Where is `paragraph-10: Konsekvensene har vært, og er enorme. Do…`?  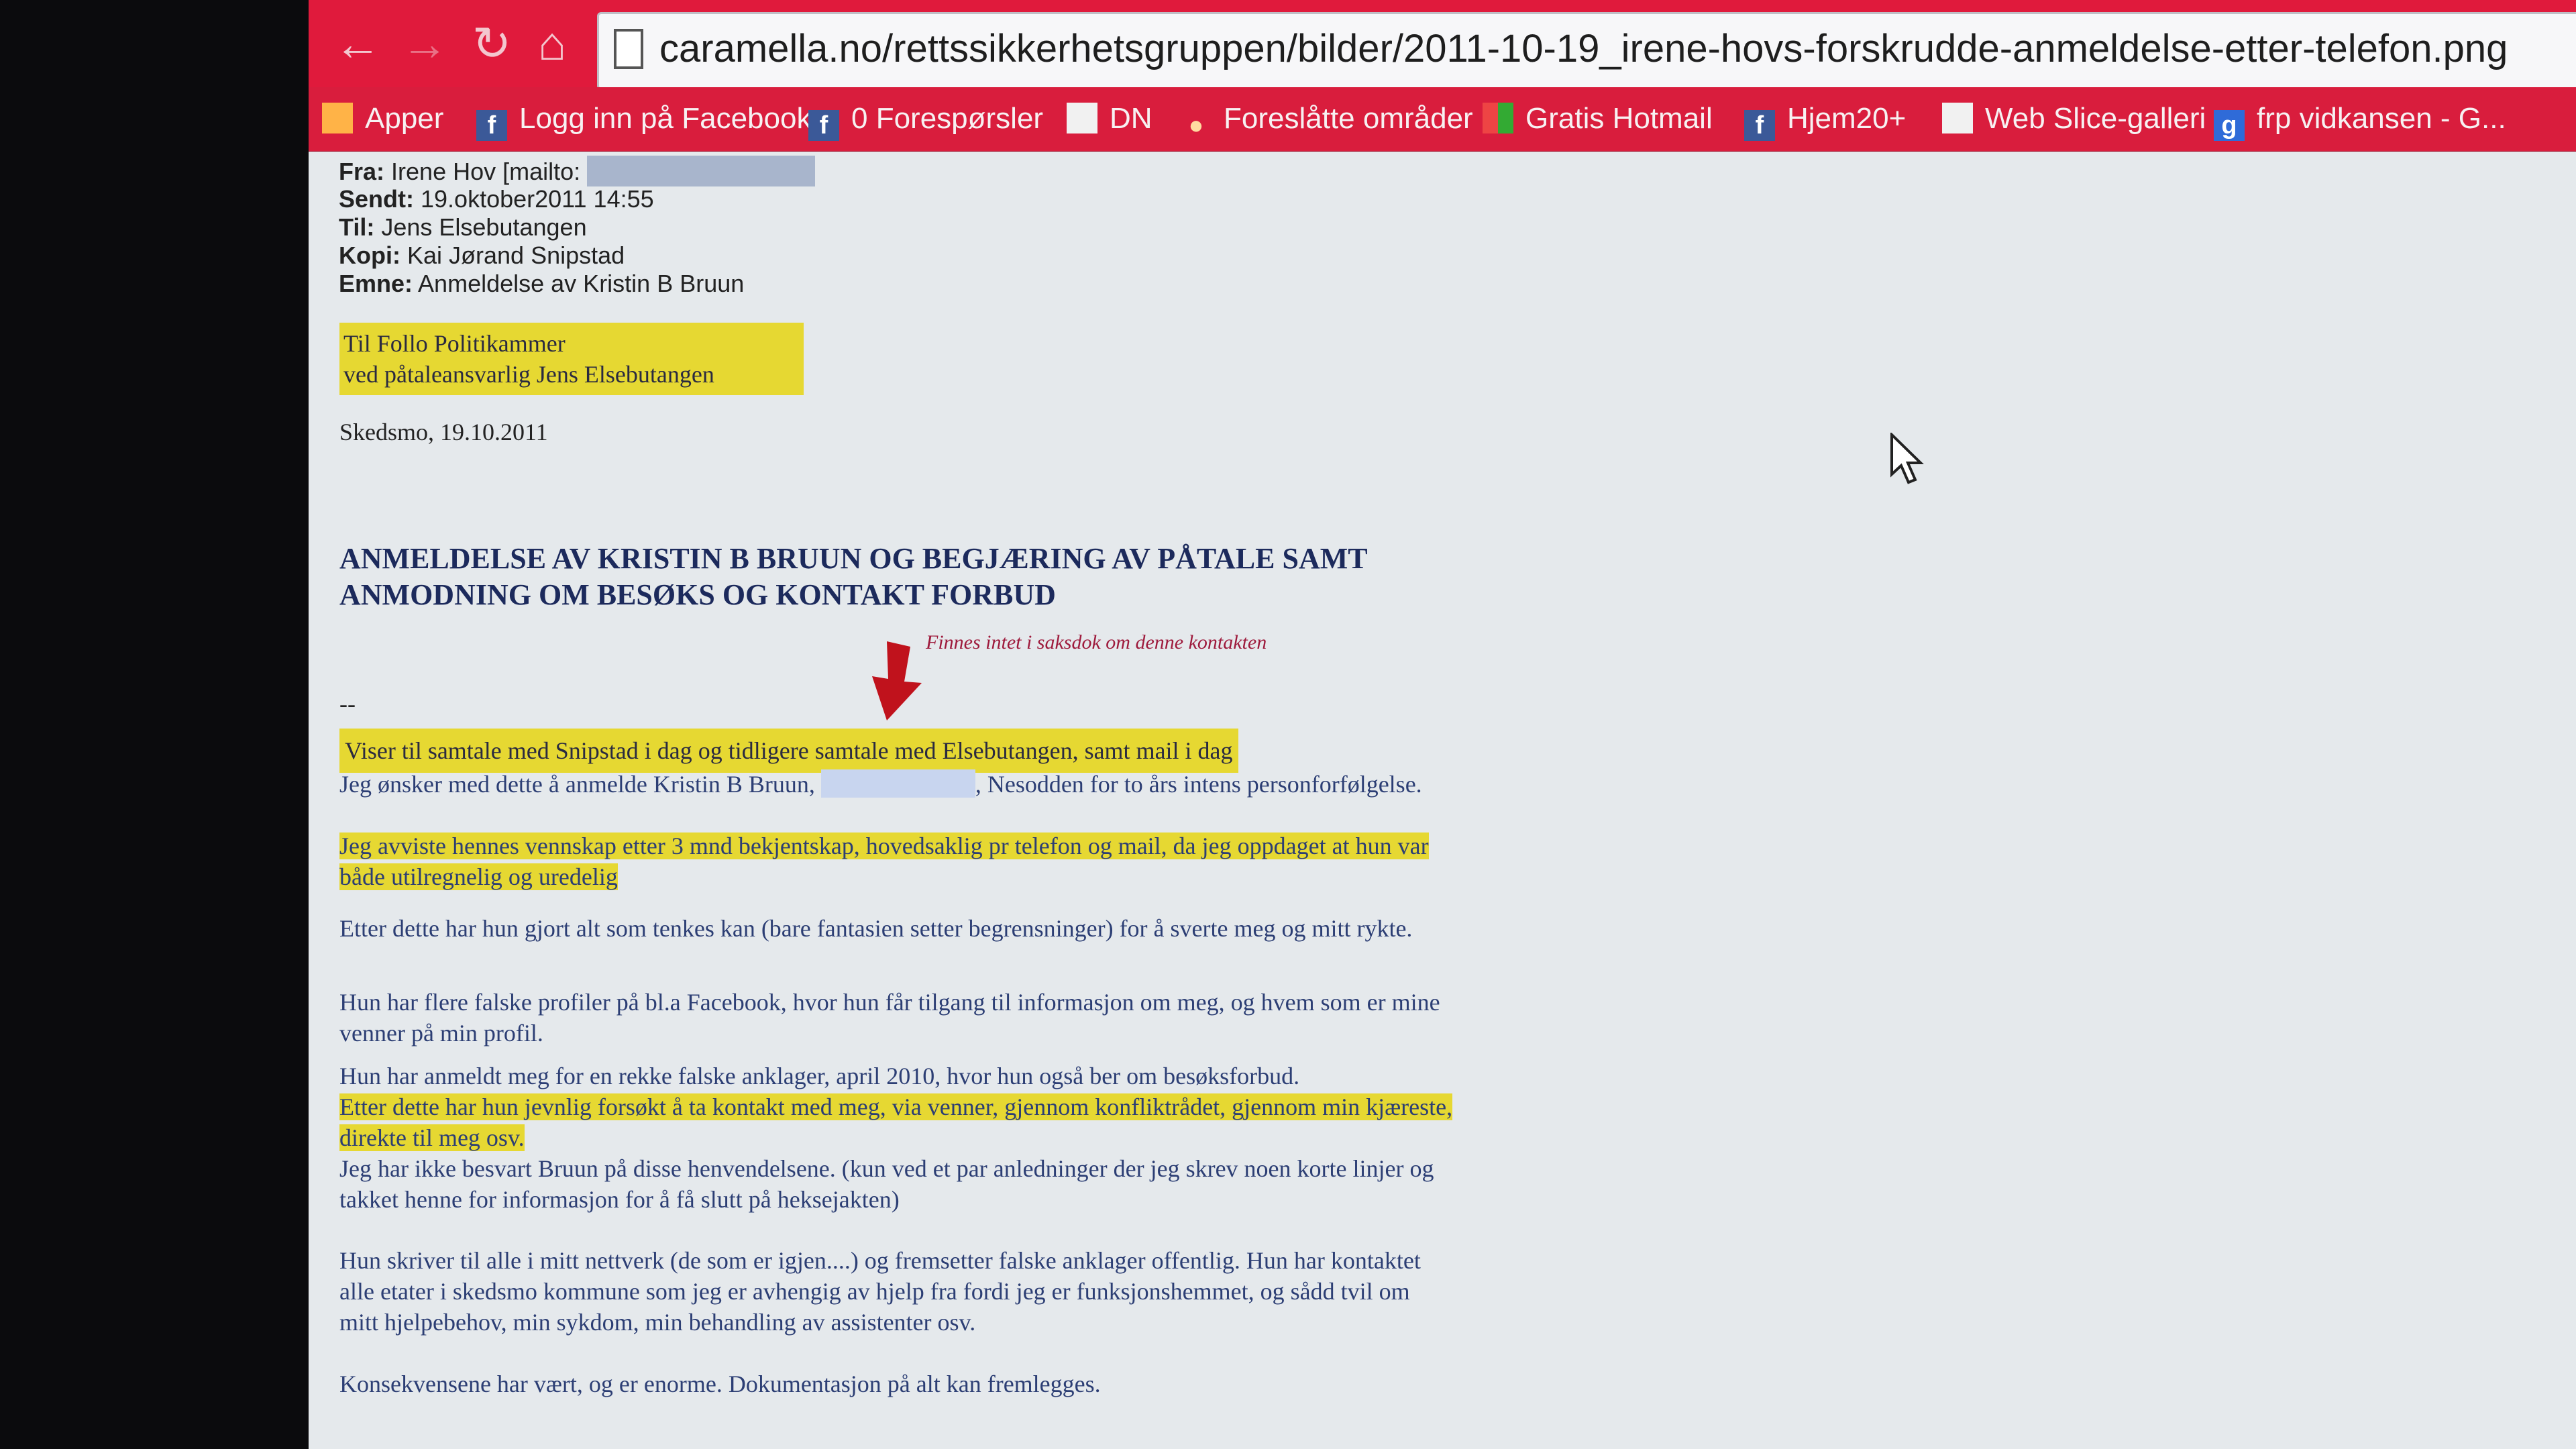
paragraph-10: Konsekvensene har vært, og er enorme. Do… is located at coordinates (720, 1384).